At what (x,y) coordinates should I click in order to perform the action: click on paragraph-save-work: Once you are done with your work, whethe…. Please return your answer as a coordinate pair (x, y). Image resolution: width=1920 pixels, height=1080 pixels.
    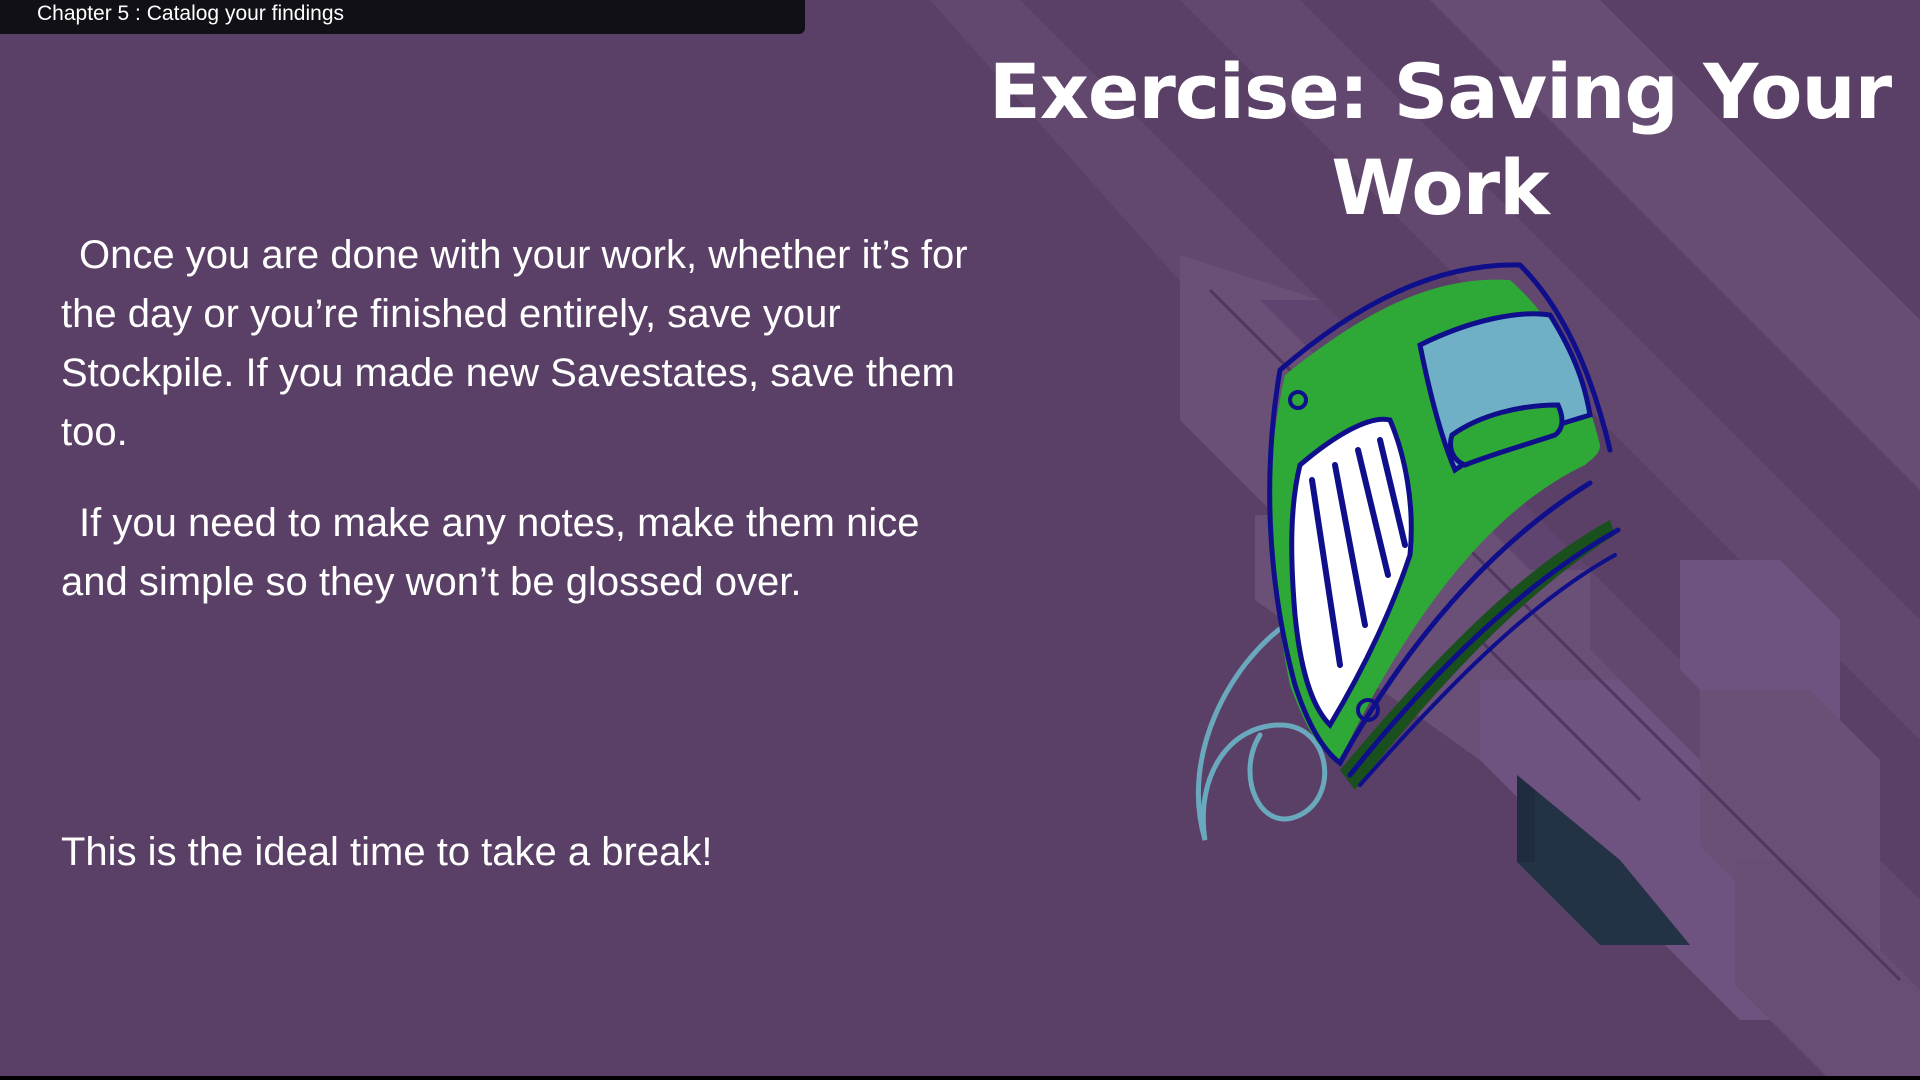
    Looking at the image, I should click on (521, 344).